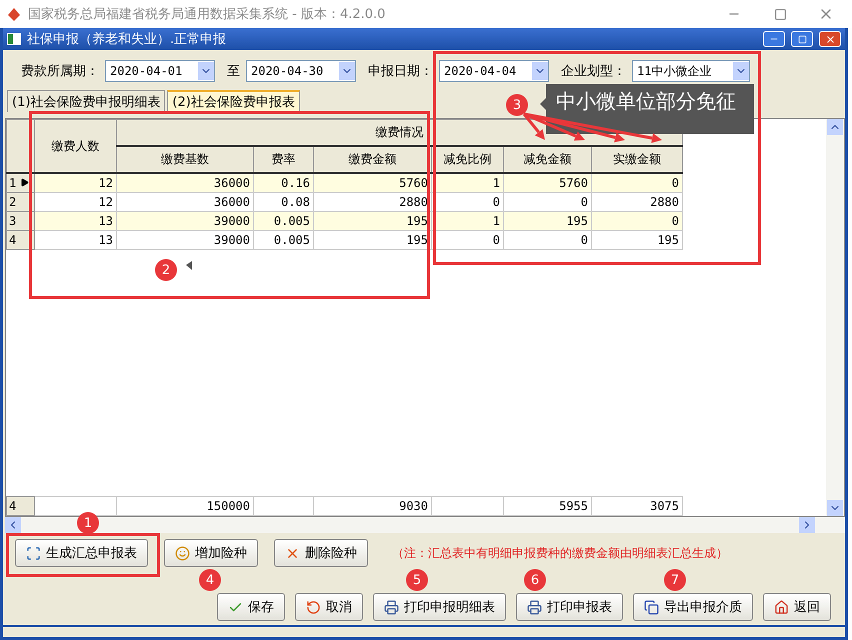 This screenshot has width=852, height=640. What do you see at coordinates (33, 553) in the screenshot?
I see `frame-icon` at bounding box center [33, 553].